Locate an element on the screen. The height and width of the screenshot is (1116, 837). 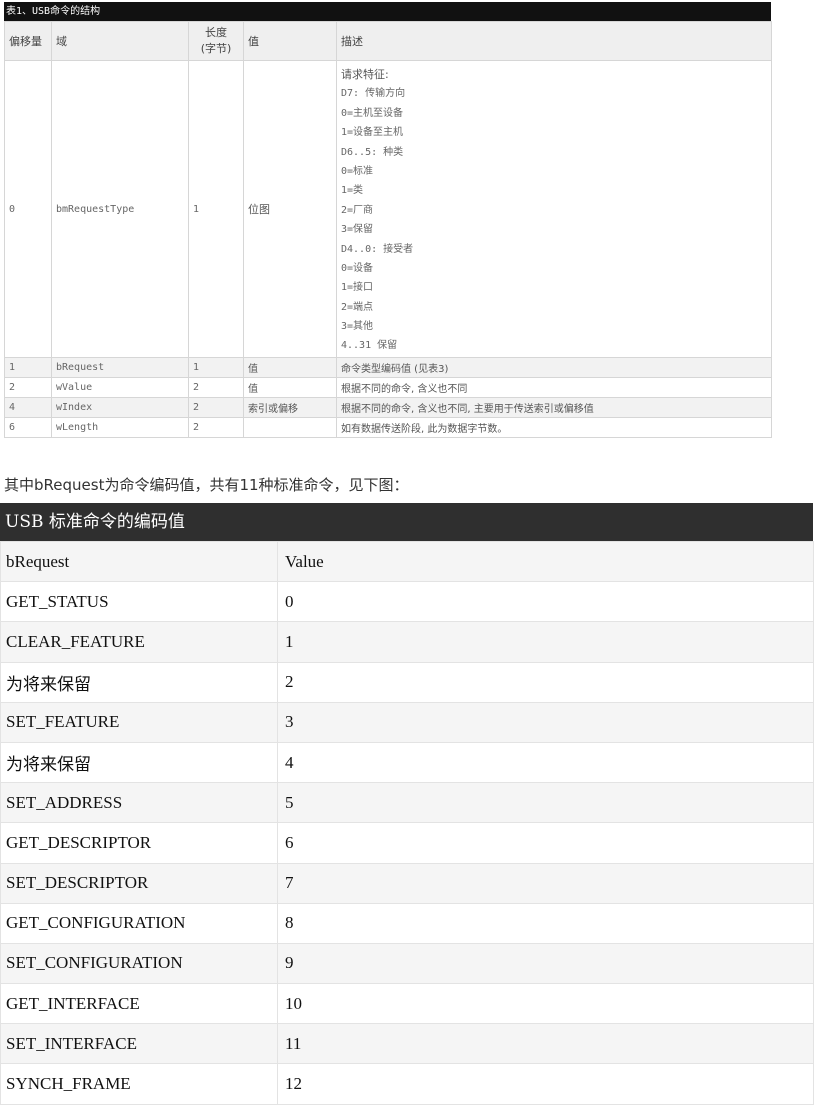
desc-line: 3=其他 is located at coordinates (357, 327).